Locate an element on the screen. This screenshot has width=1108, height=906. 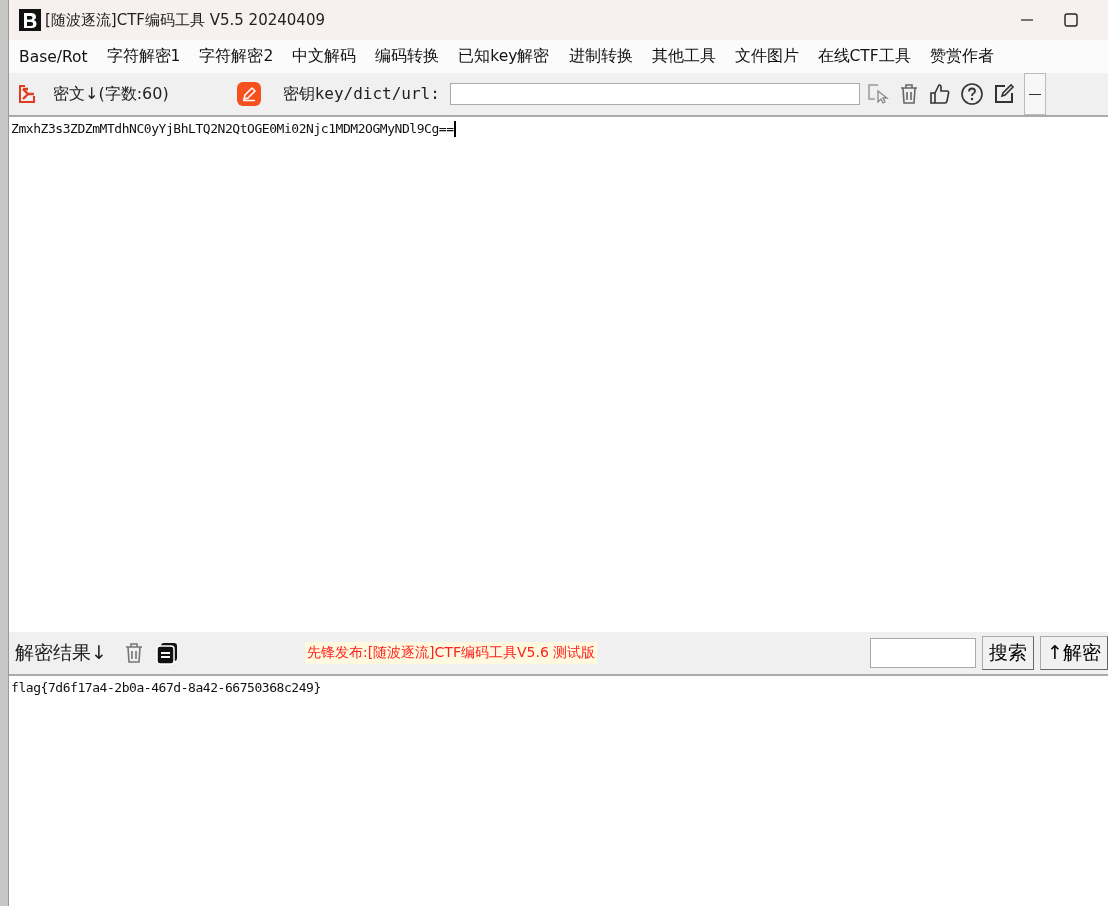
import-arrow-icon is located at coordinates (27, 94).